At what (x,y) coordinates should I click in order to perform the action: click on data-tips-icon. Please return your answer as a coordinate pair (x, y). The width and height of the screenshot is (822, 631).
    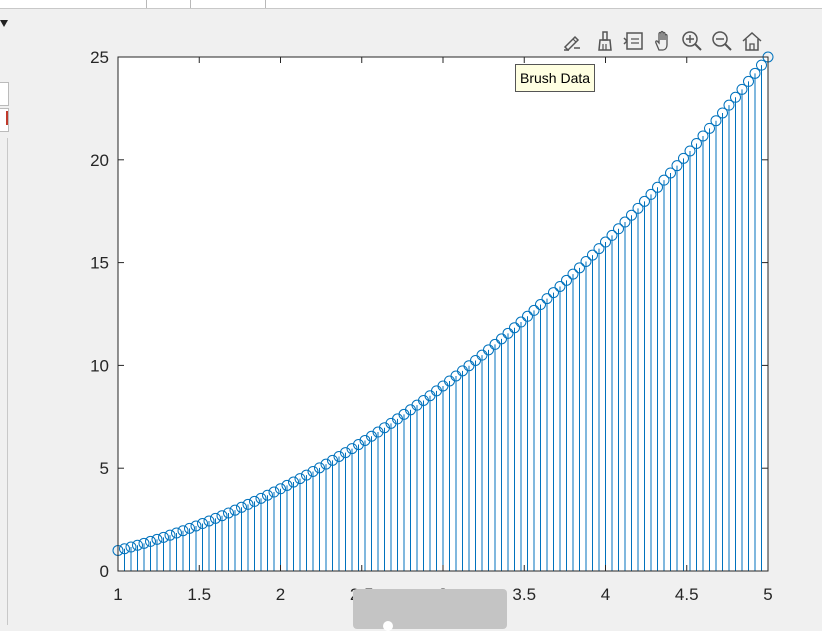
    Looking at the image, I should click on (634, 41).